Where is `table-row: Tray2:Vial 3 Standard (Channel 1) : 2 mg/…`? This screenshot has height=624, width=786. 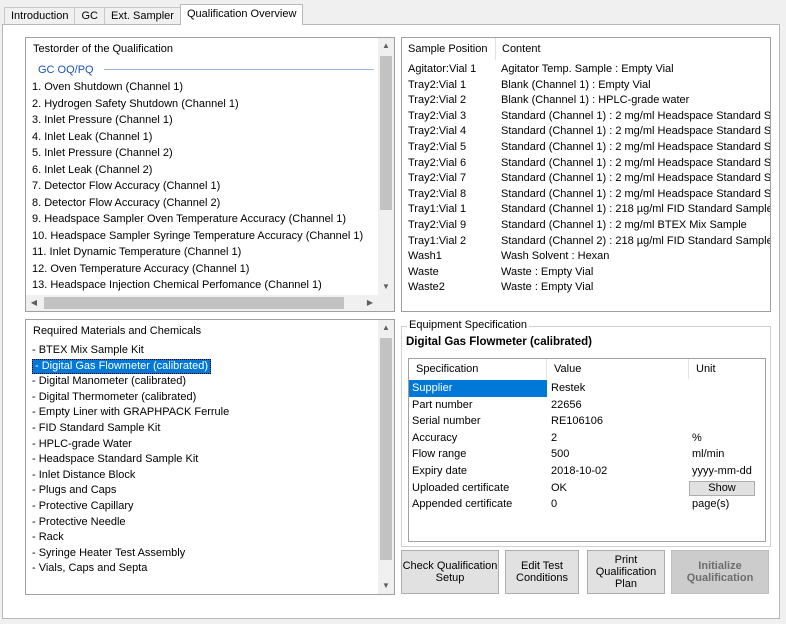
table-row: Tray2:Vial 3 Standard (Channel 1) : 2 mg/… is located at coordinates (586, 117).